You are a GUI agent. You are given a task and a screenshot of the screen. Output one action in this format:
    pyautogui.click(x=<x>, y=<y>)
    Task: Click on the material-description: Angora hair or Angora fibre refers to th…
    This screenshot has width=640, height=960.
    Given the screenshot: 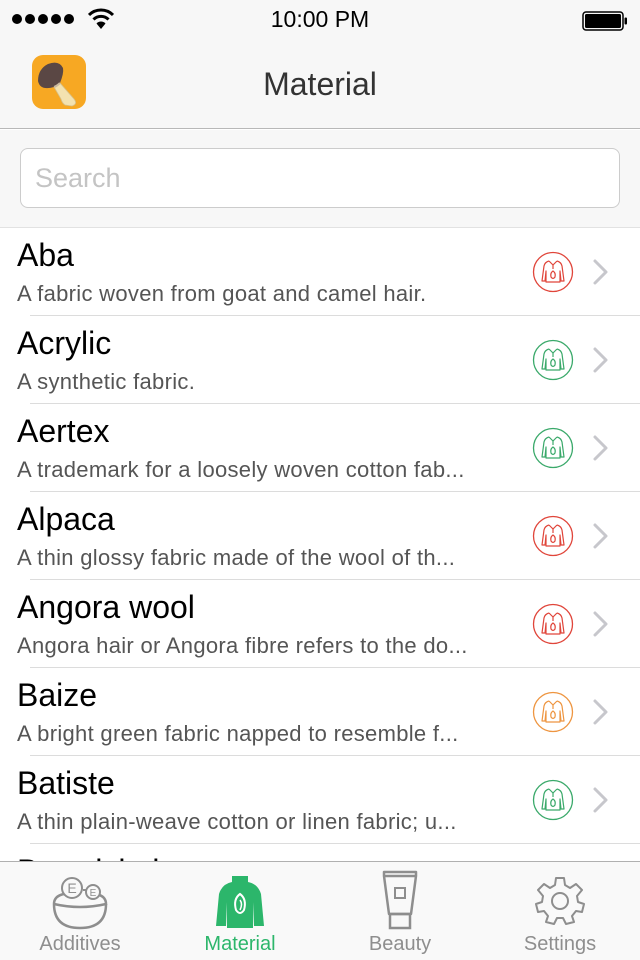 What is the action you would take?
    pyautogui.click(x=242, y=645)
    